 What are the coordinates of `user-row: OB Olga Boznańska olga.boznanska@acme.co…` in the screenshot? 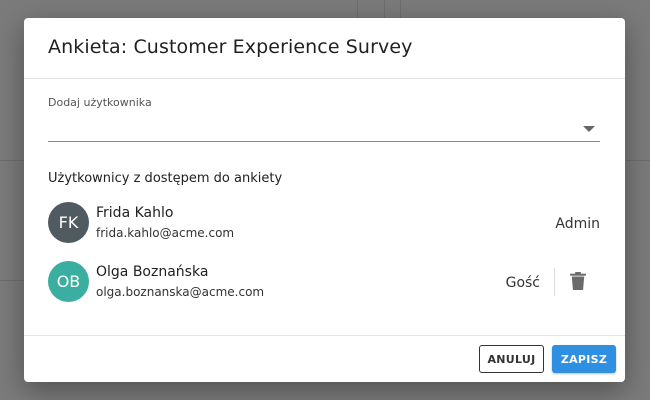 It's located at (324, 282).